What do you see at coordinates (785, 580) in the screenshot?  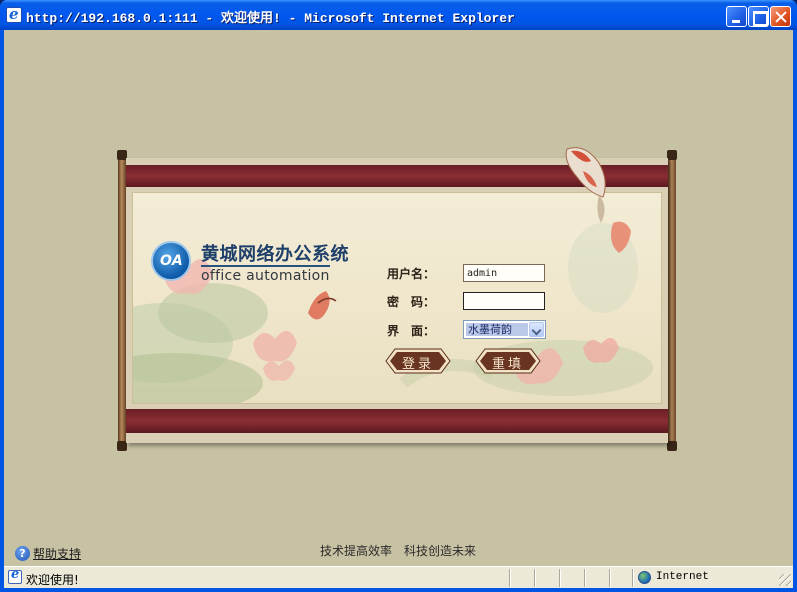 I see `resize-grip` at bounding box center [785, 580].